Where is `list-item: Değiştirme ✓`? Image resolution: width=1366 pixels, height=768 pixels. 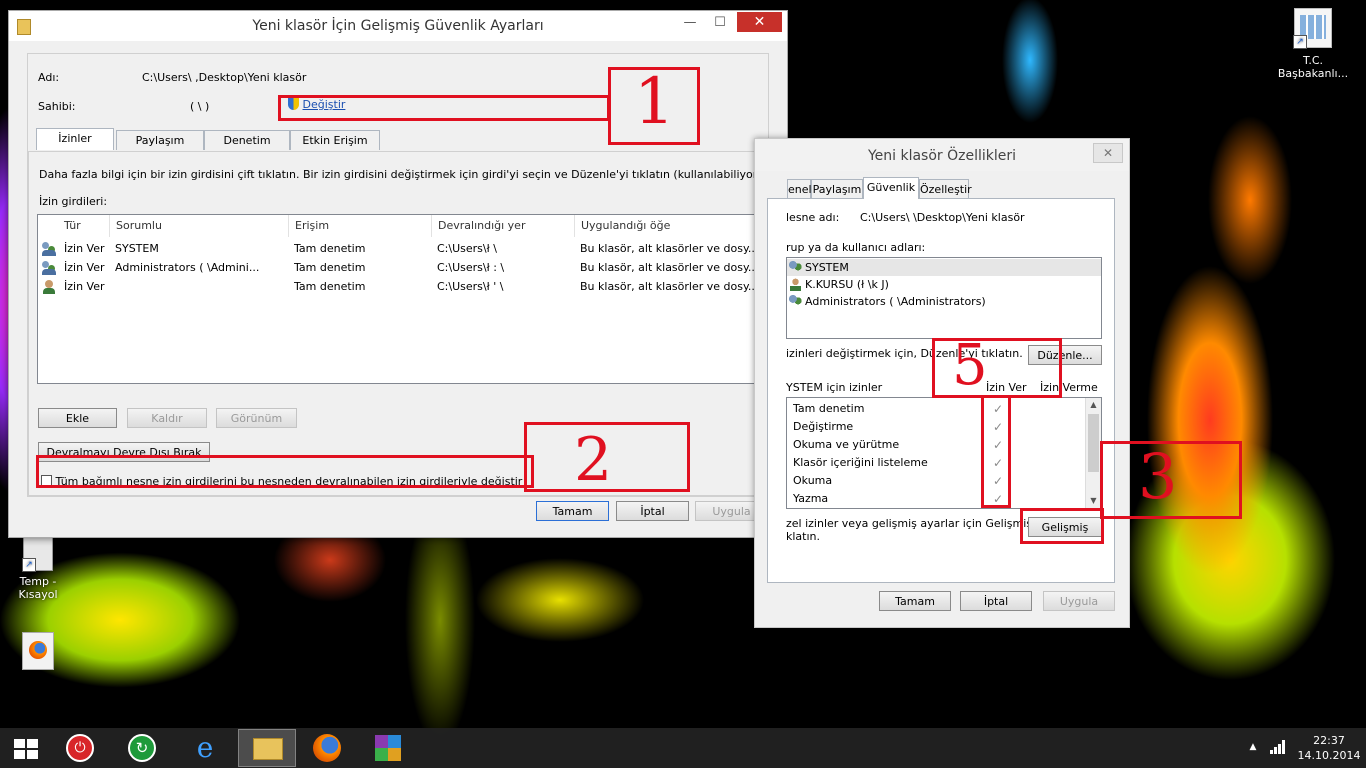
list-item: Değiştirme ✓ is located at coordinates (898, 427).